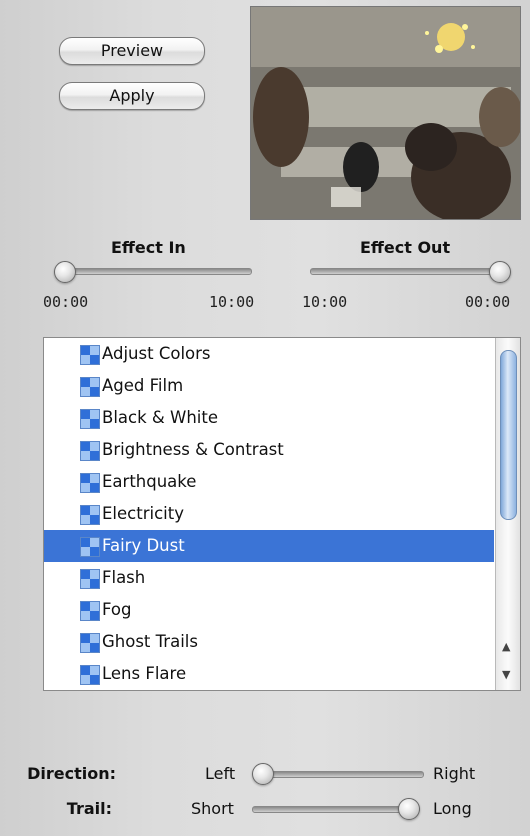  Describe the element at coordinates (269, 610) in the screenshot. I see `list-item: Fog` at that location.